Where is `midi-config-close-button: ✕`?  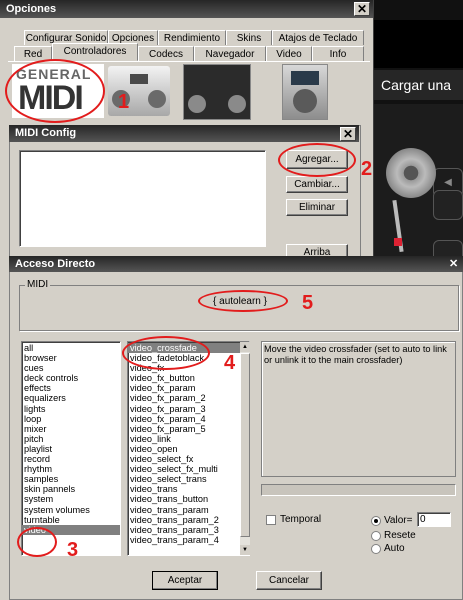
midi-config-close-button: ✕ is located at coordinates (348, 134).